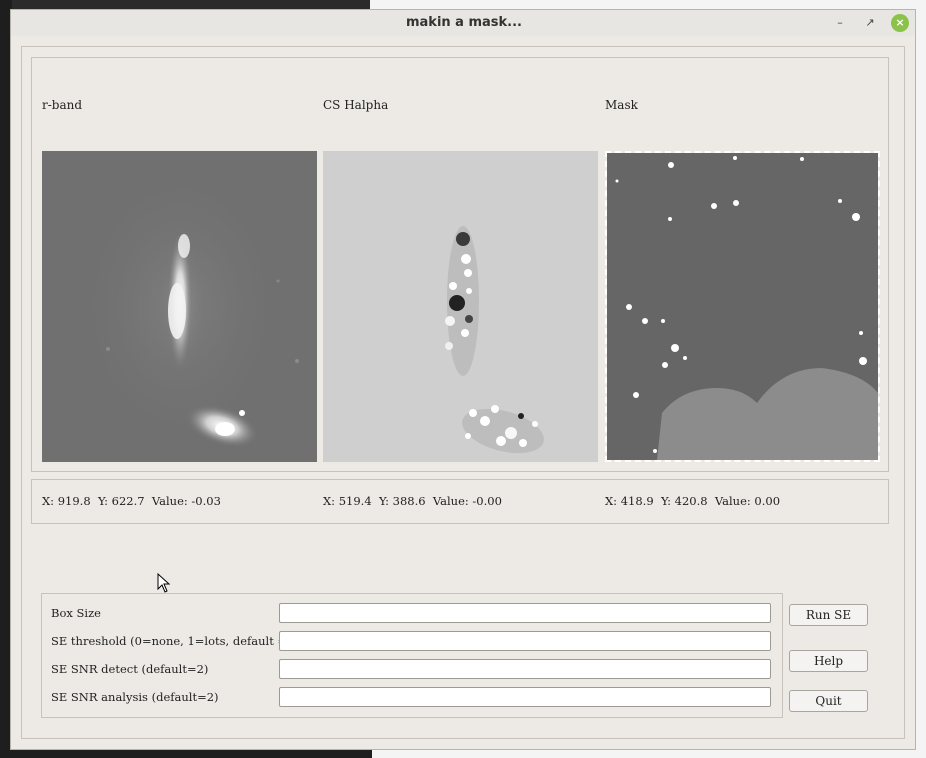 Image resolution: width=926 pixels, height=758 pixels. Describe the element at coordinates (130, 669) in the screenshot. I see `se-snr-detect-label: SE SNR detect (default=2)` at that location.